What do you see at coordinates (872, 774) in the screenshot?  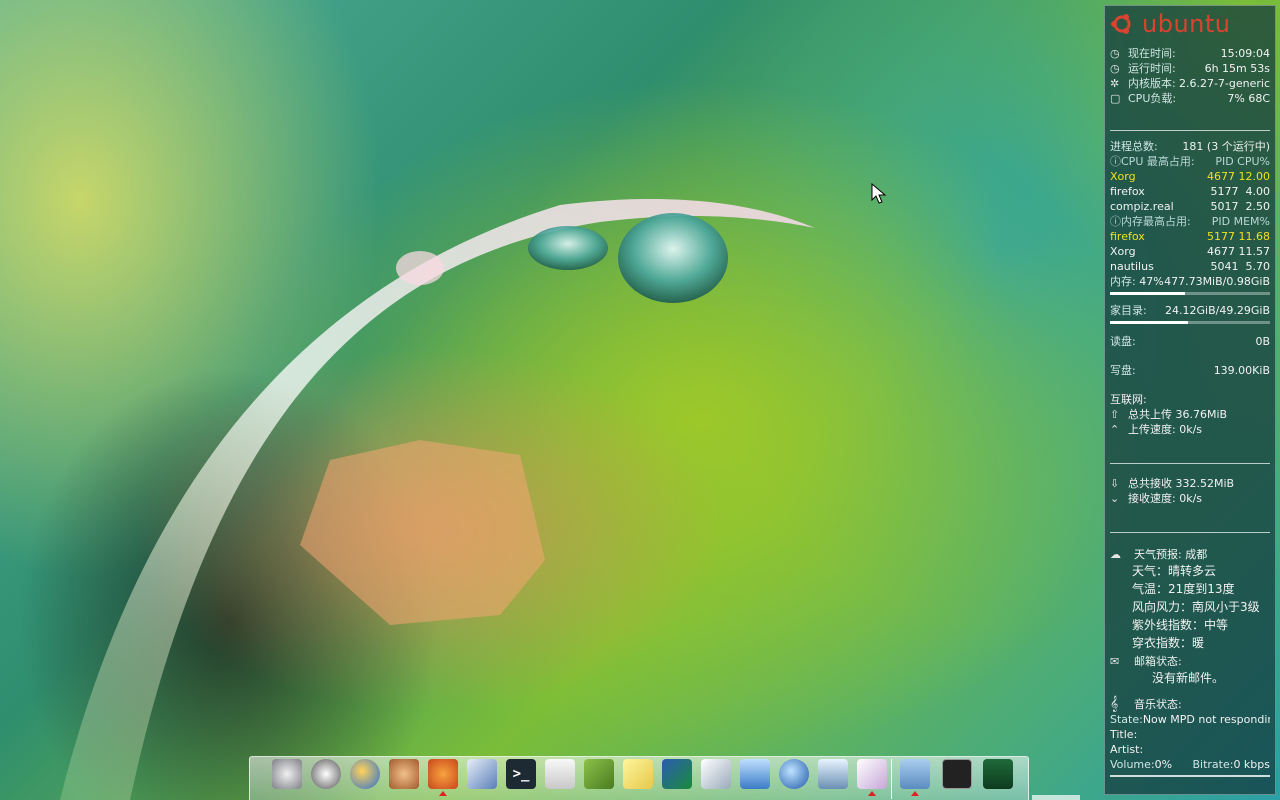 I see `package-icon` at bounding box center [872, 774].